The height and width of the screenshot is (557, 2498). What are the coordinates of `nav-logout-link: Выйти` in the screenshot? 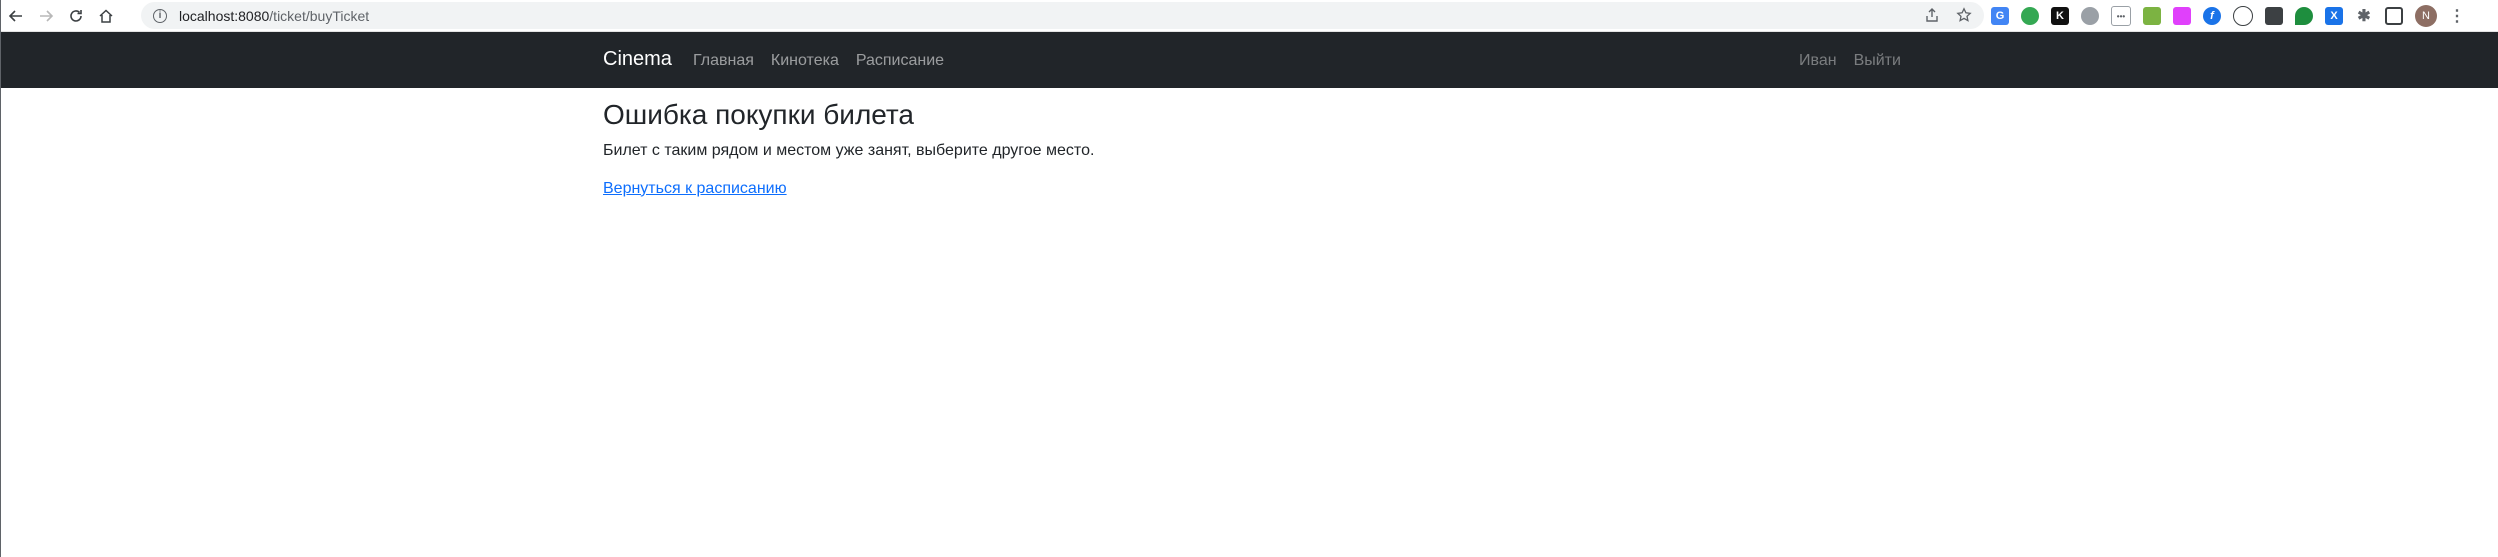 It's located at (1877, 61).